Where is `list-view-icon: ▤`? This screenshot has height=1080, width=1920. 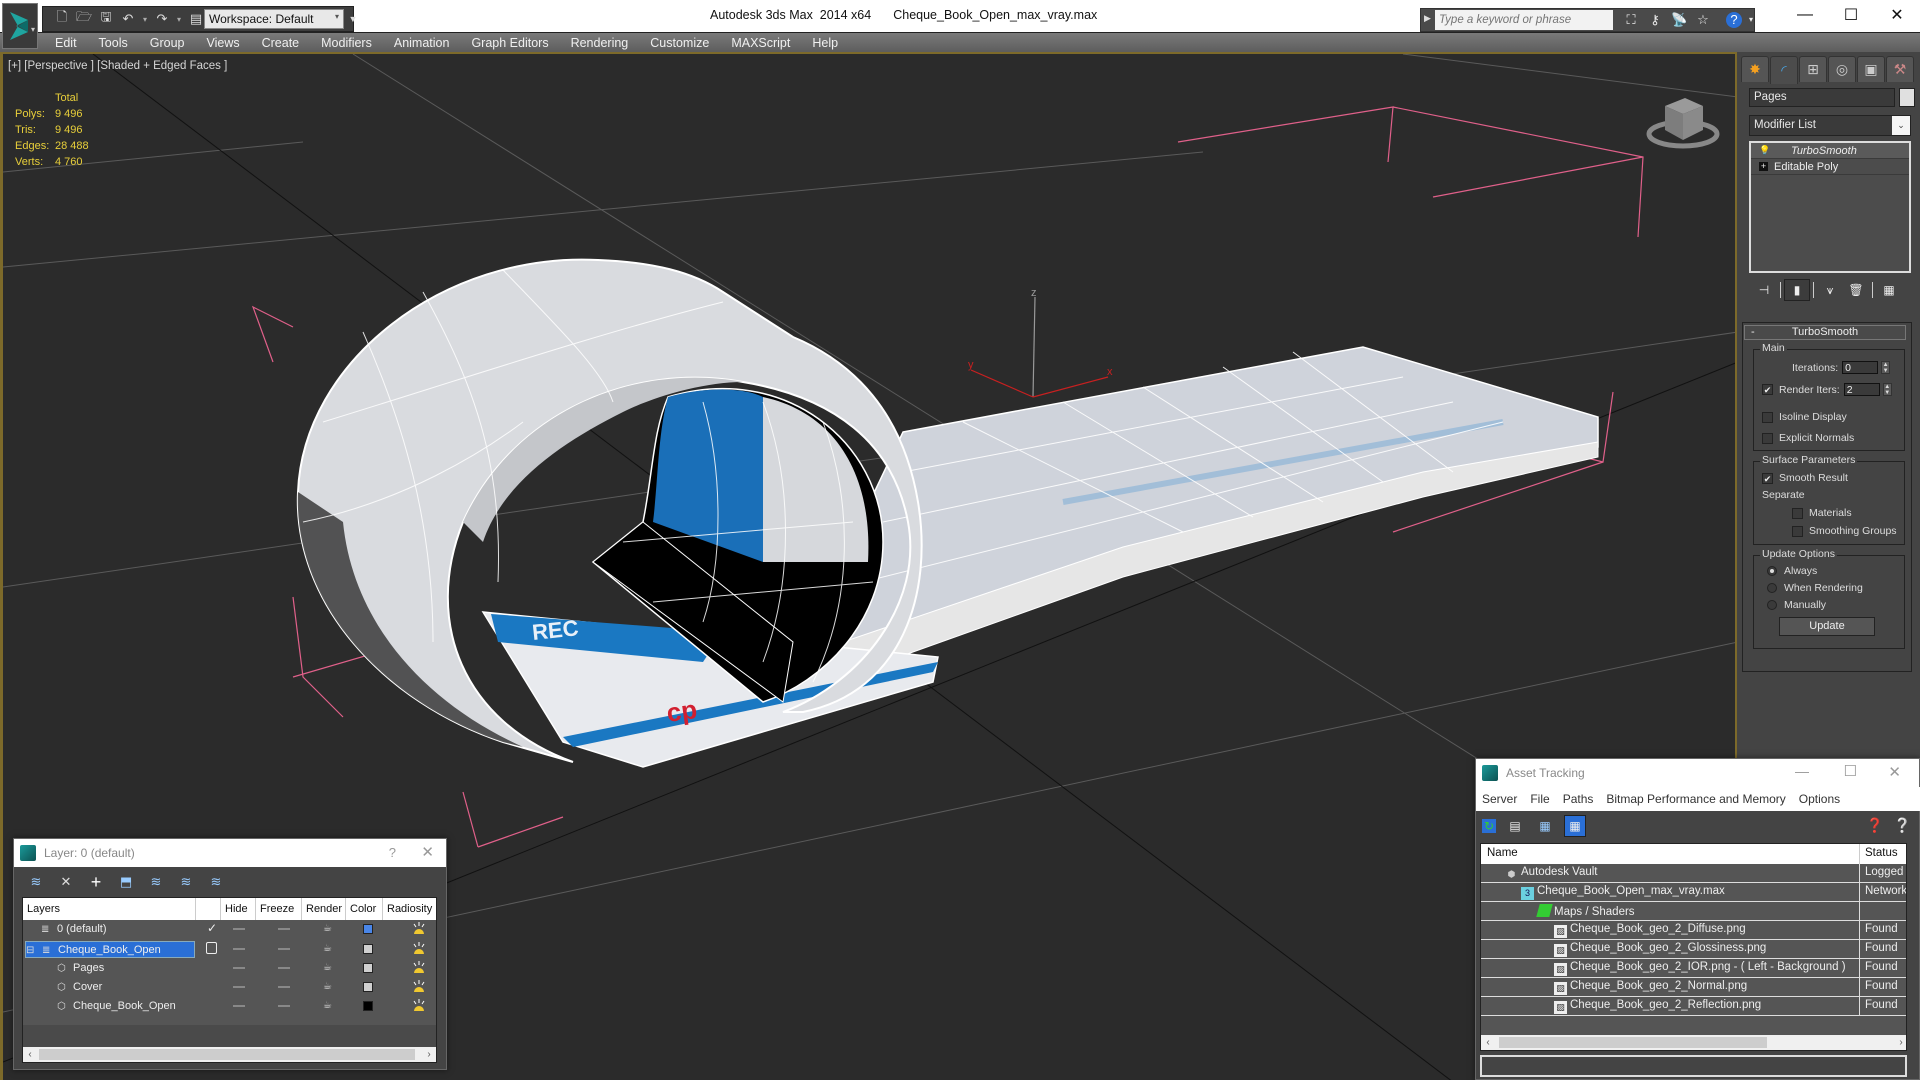
list-view-icon: ▤ is located at coordinates (1515, 826).